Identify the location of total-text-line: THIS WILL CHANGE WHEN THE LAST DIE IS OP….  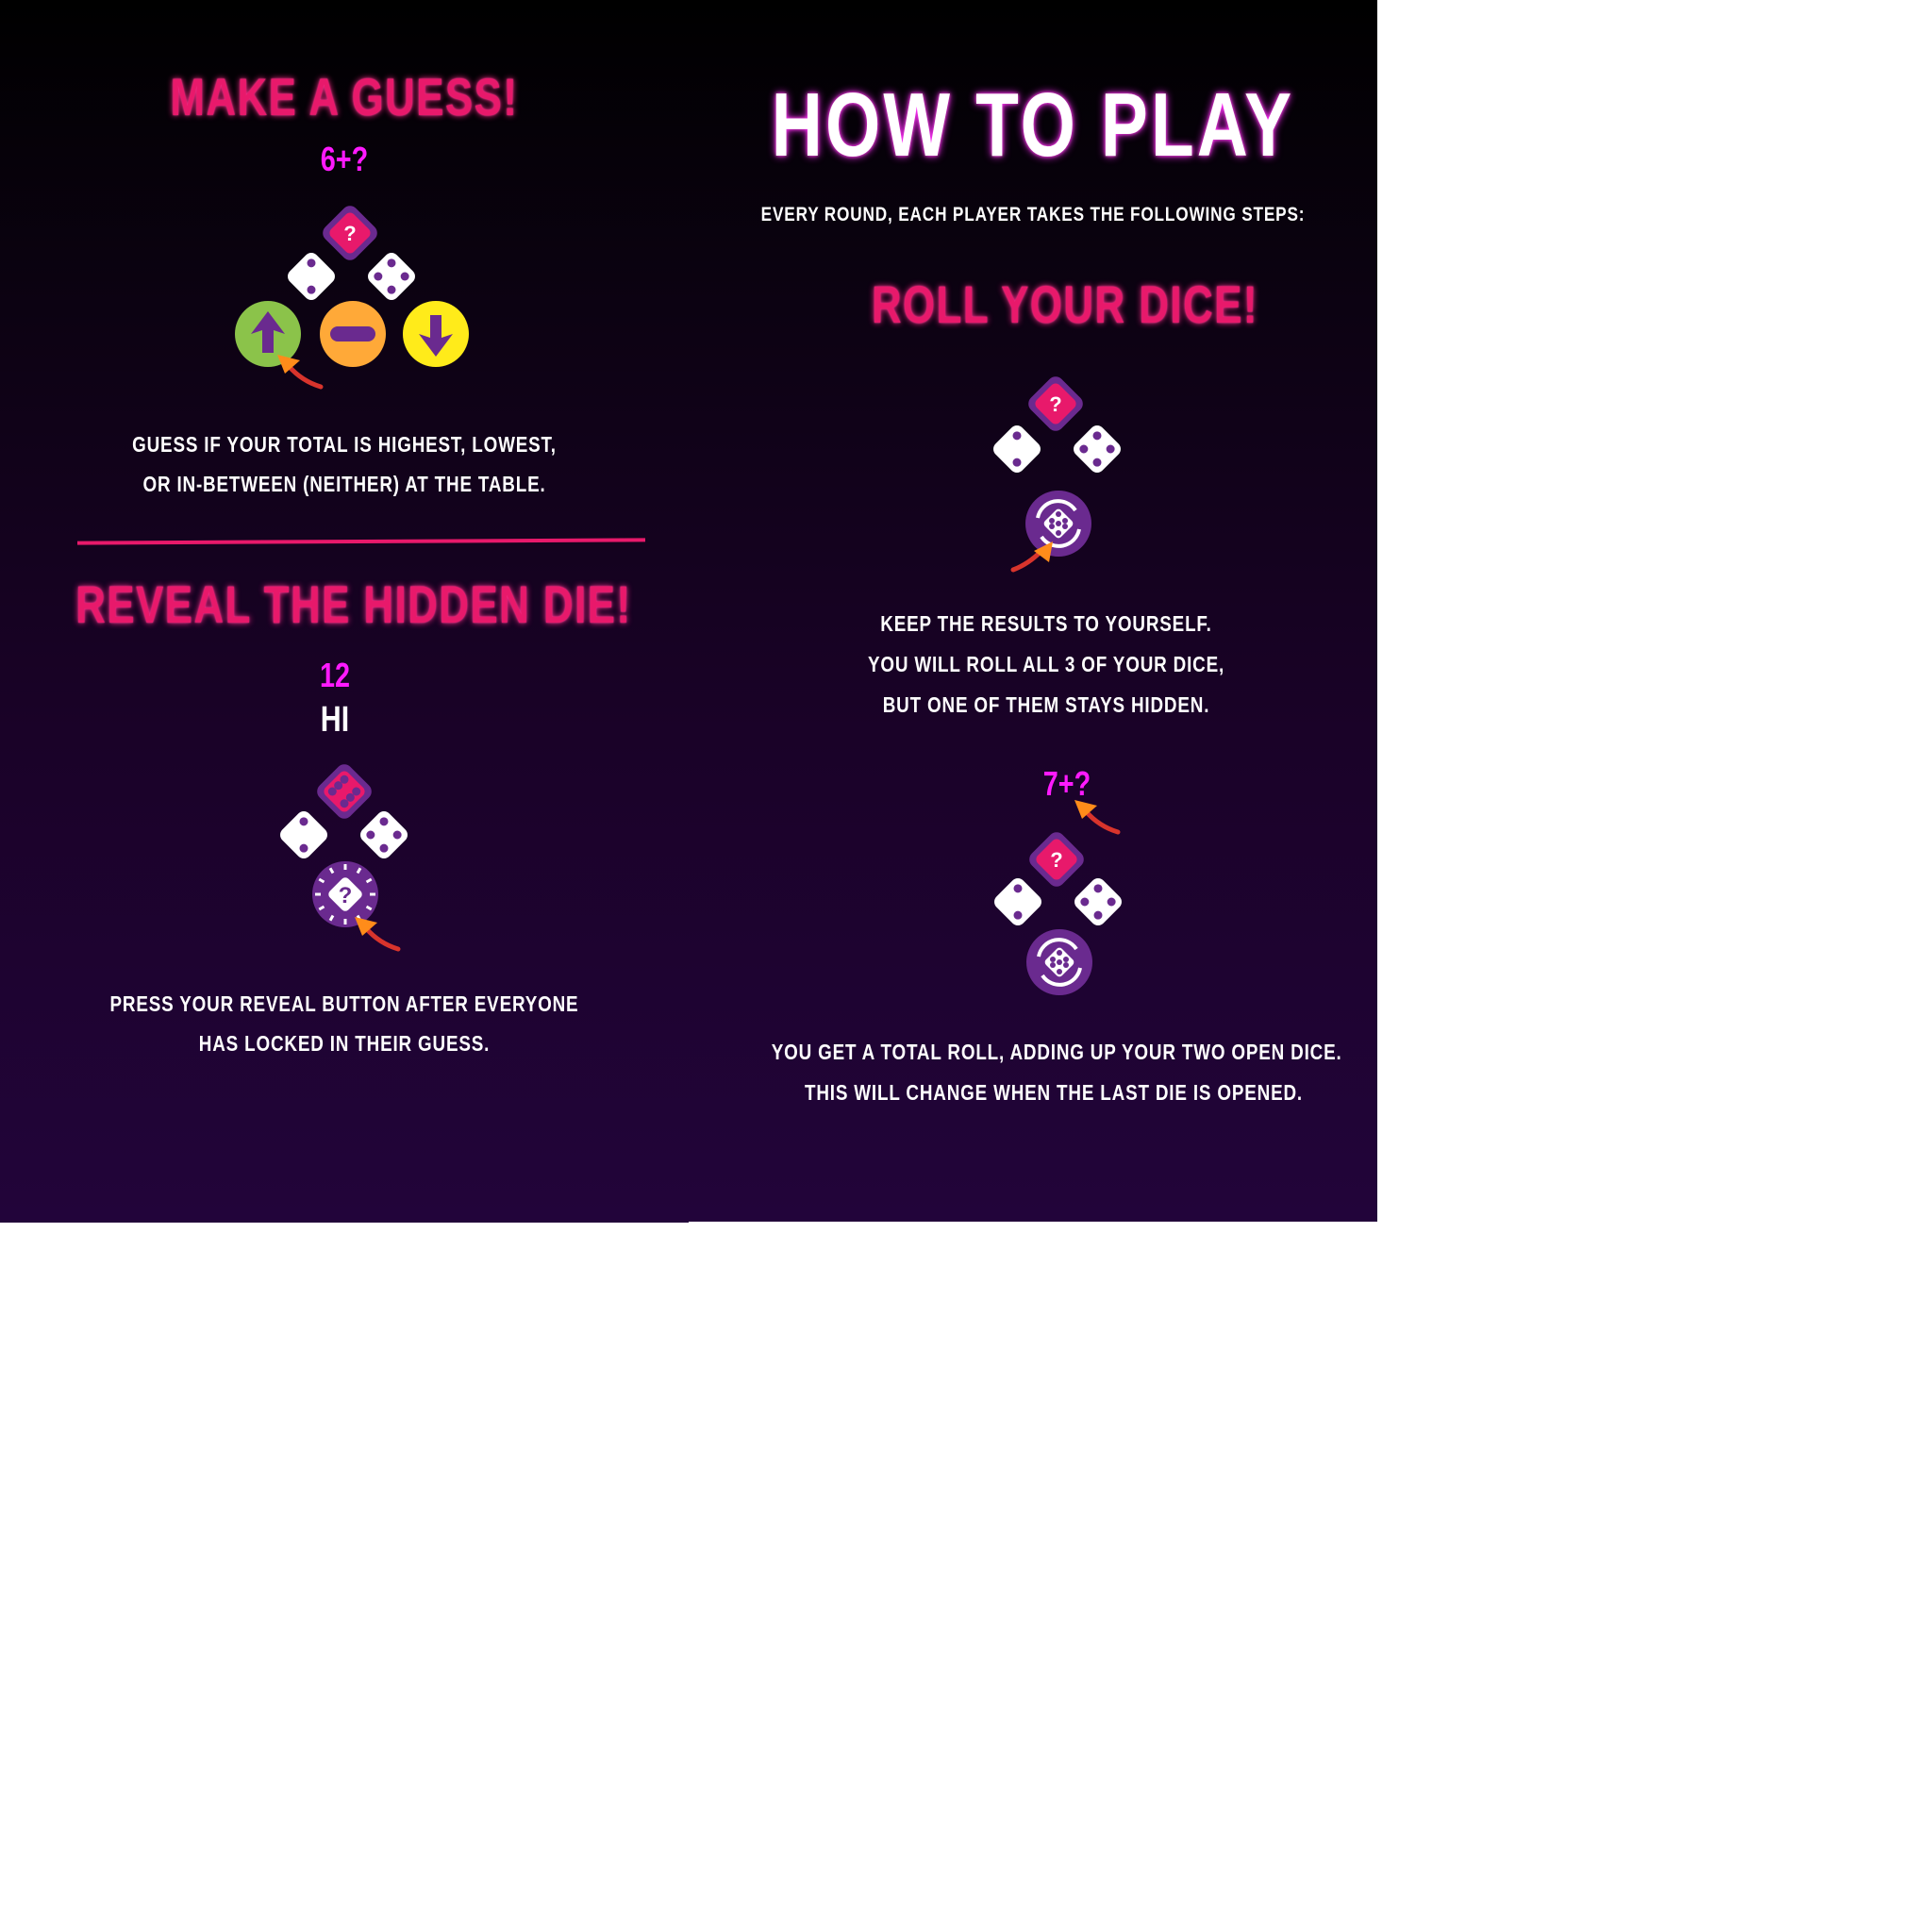
(1054, 1092).